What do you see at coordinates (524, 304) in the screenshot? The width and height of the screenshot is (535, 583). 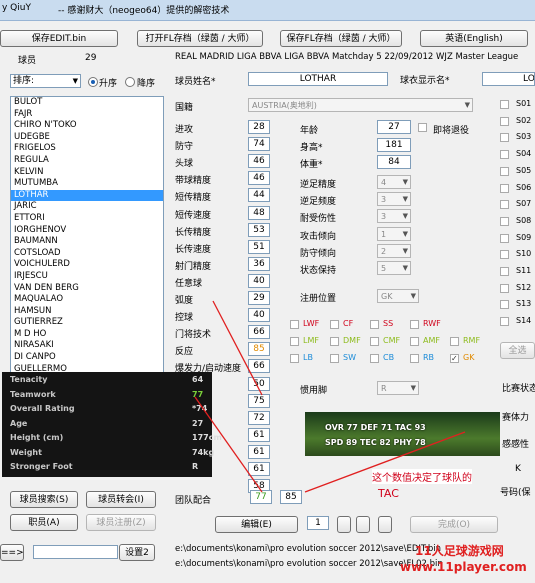 I see `slot-label: S13` at bounding box center [524, 304].